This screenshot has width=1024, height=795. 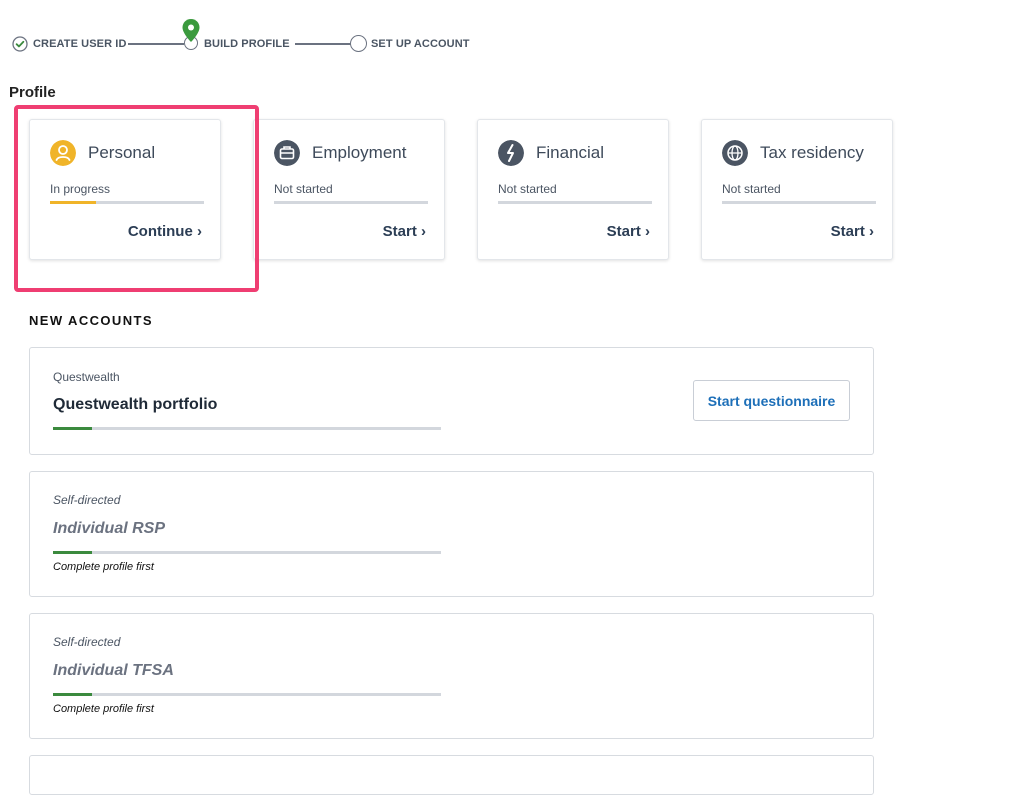 I want to click on check-circle-icon, so click(x=20, y=44).